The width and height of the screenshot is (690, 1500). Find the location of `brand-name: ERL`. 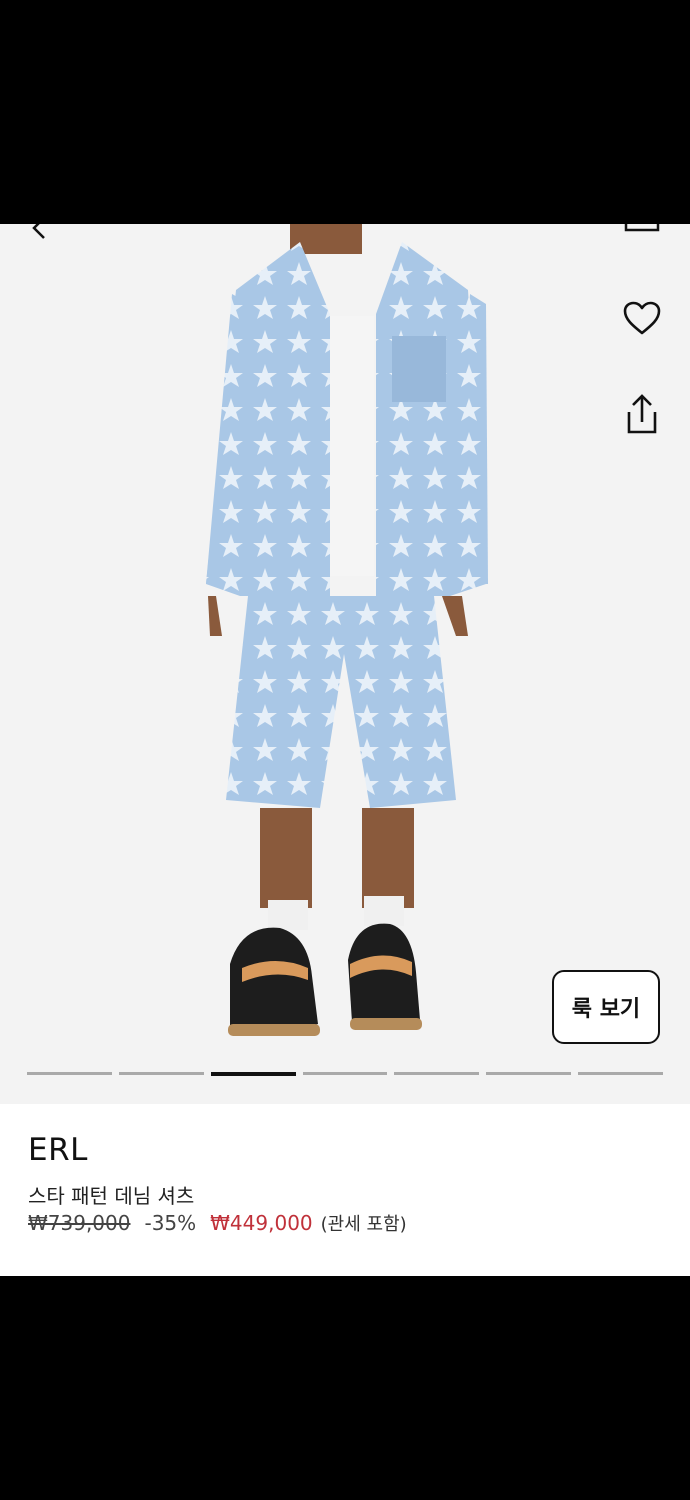

brand-name: ERL is located at coordinates (58, 1150).